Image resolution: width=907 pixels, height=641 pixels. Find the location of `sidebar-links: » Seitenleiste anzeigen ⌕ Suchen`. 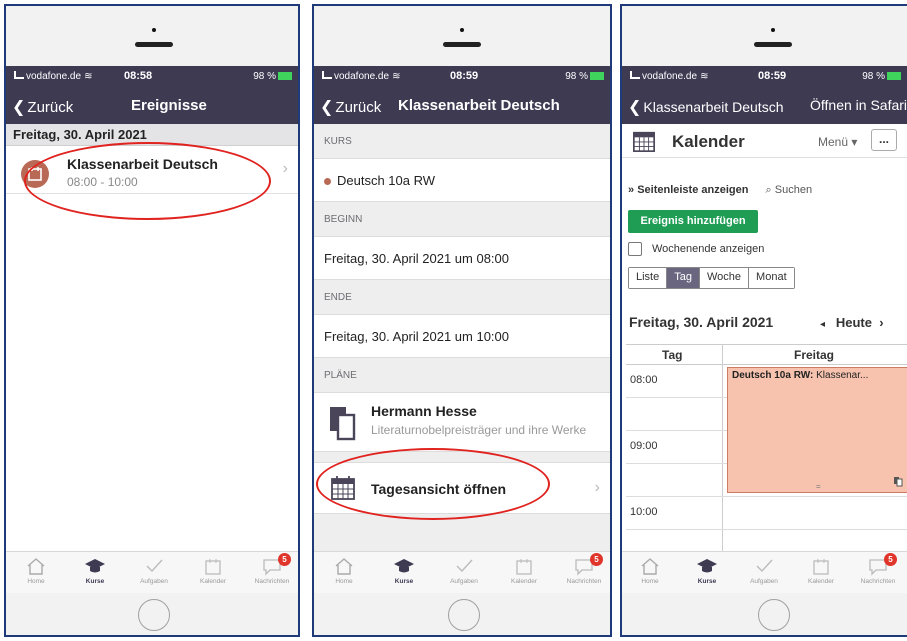

sidebar-links: » Seitenleiste anzeigen ⌕ Suchen is located at coordinates (720, 190).